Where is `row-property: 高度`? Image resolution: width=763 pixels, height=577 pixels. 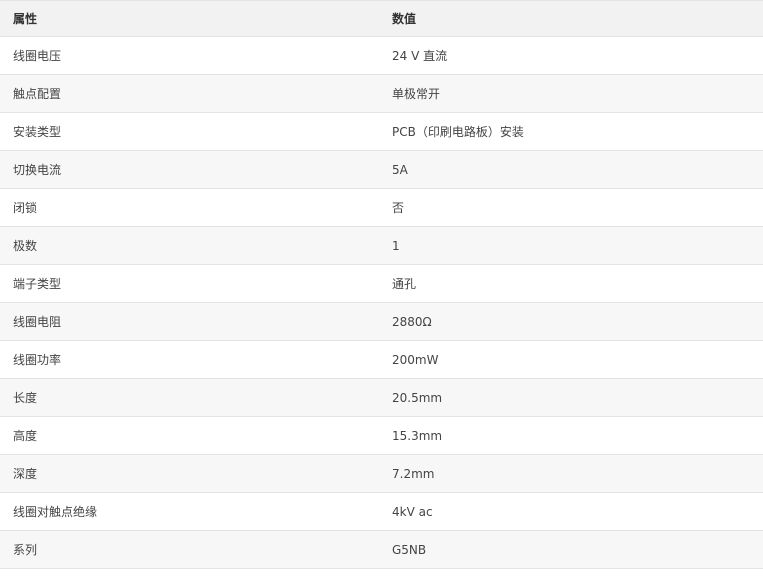 row-property: 高度 is located at coordinates (189, 435).